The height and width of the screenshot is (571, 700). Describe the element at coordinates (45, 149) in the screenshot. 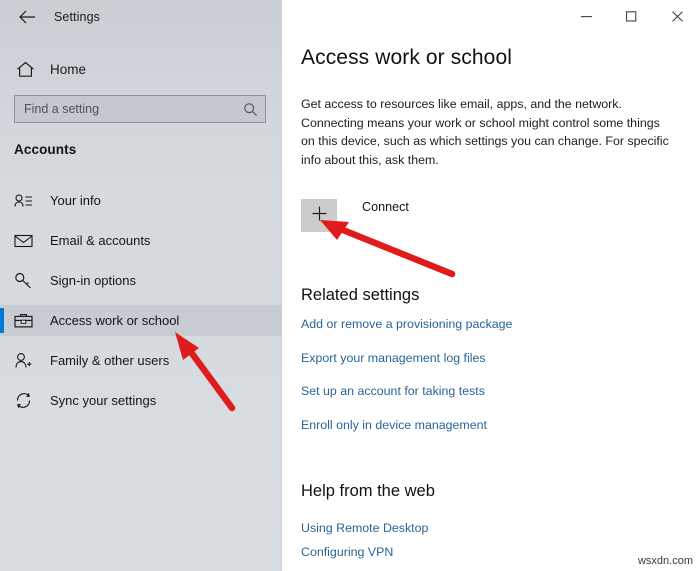

I see `sidebar-section-header: Accounts` at that location.